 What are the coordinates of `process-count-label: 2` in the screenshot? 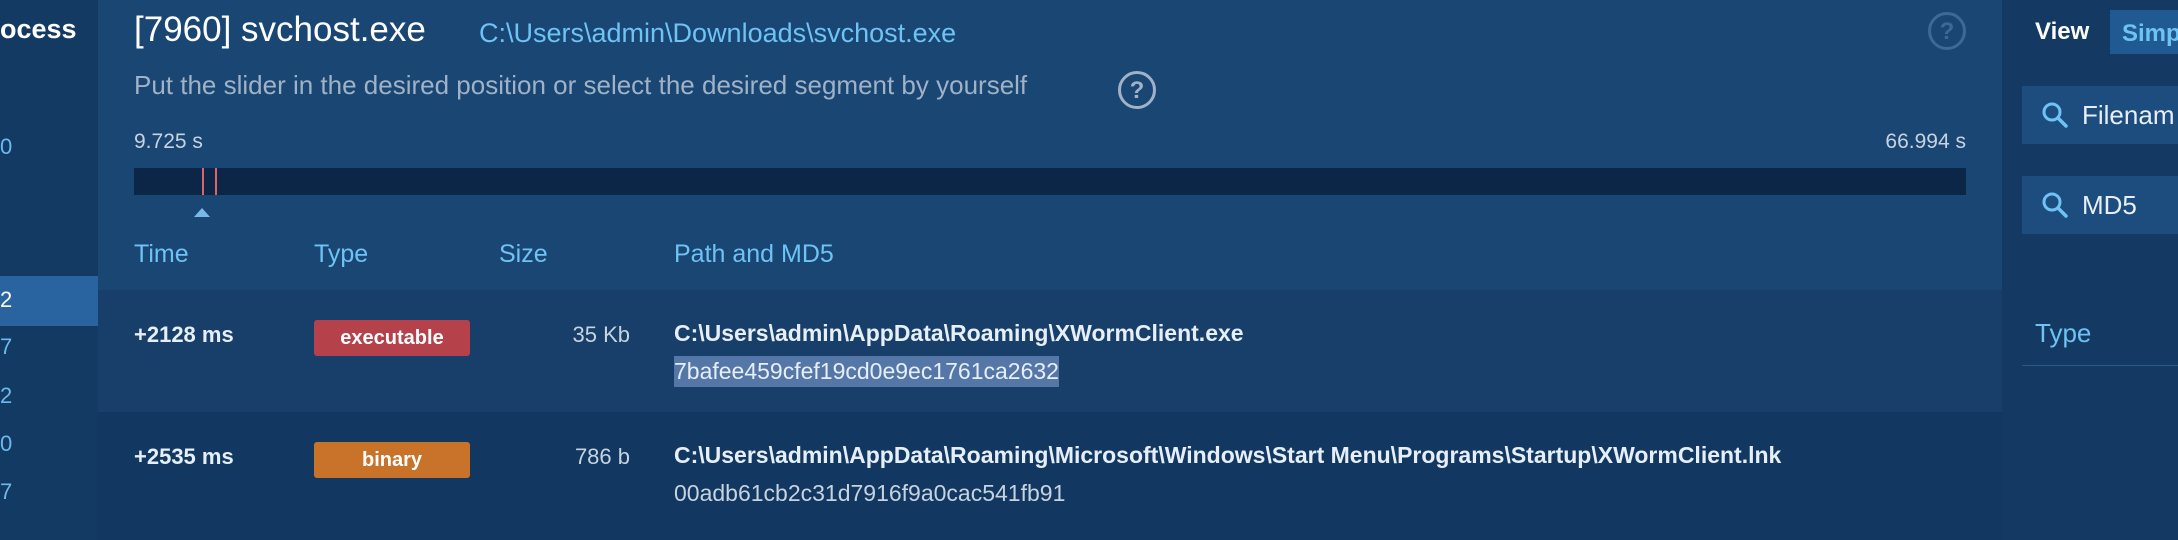 It's located at (6, 299).